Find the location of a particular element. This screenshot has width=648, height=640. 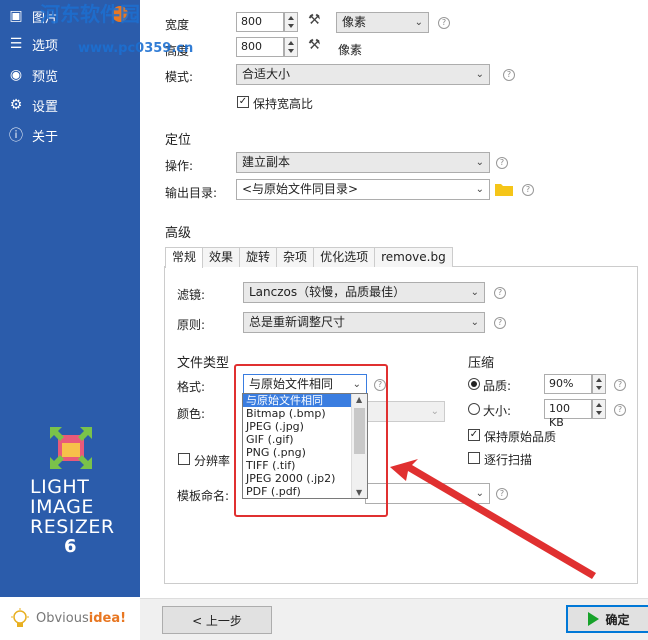

mode-select: 合适大小 ⌄ is located at coordinates (363, 74).